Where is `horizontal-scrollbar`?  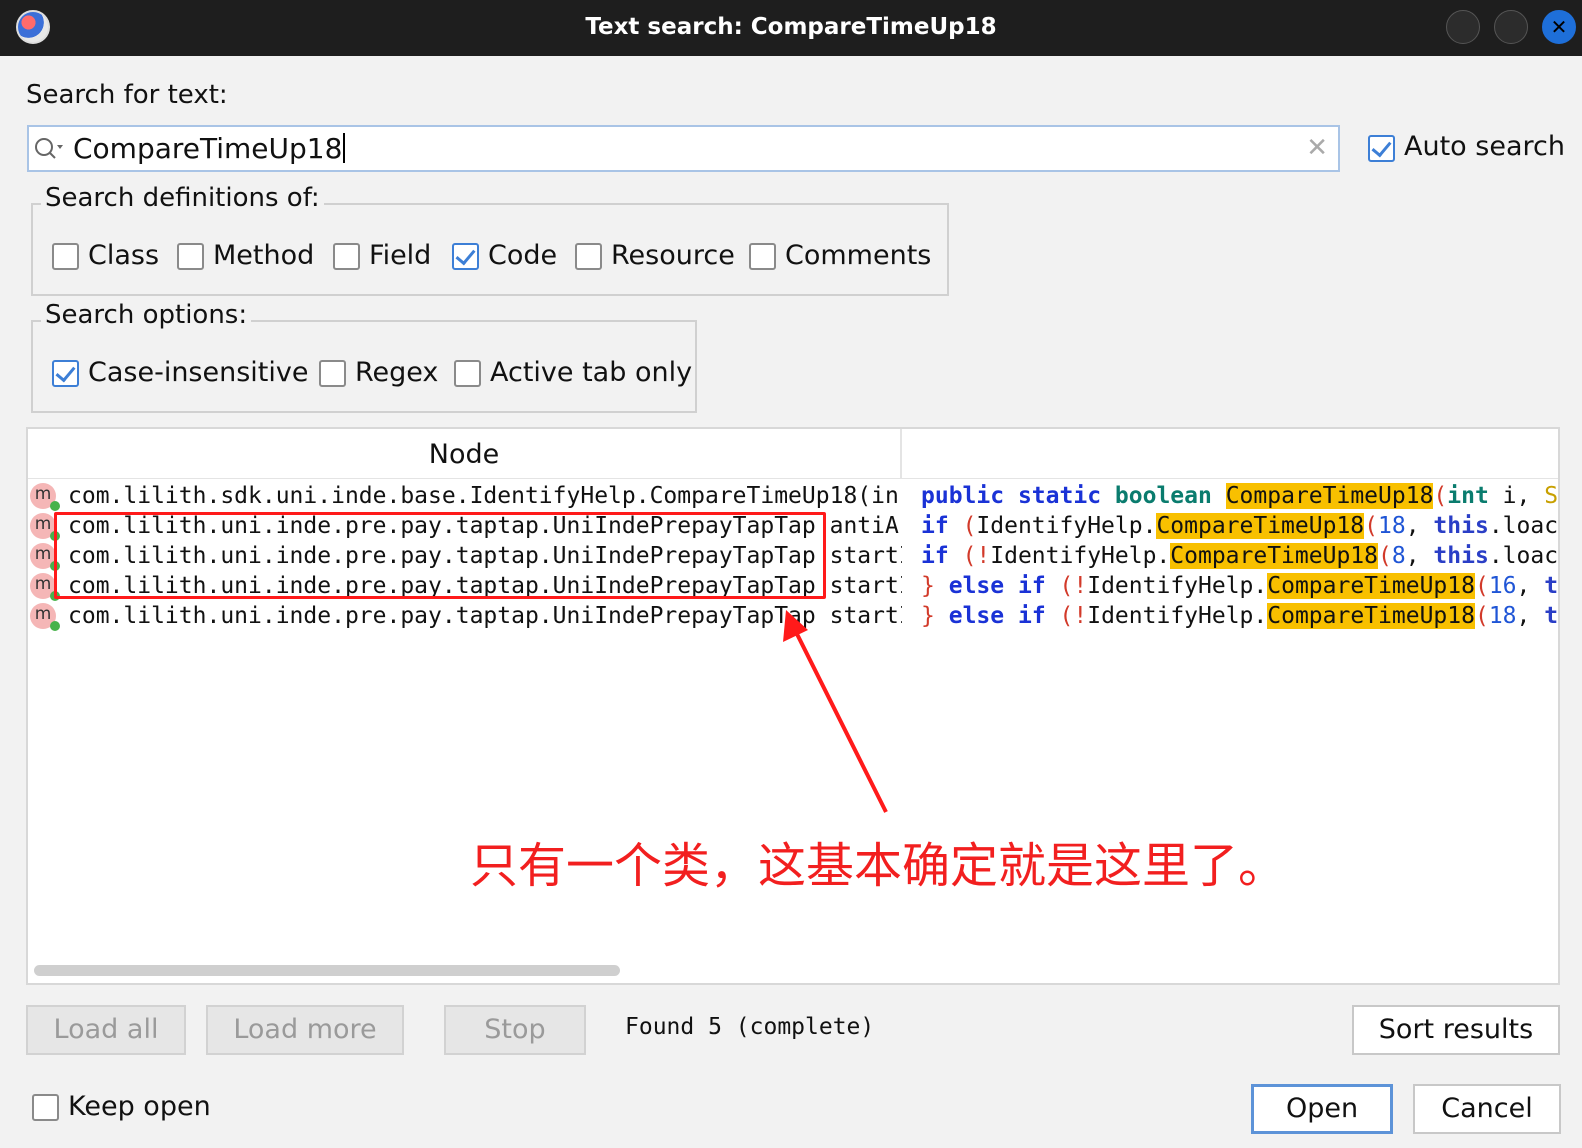 horizontal-scrollbar is located at coordinates (327, 970).